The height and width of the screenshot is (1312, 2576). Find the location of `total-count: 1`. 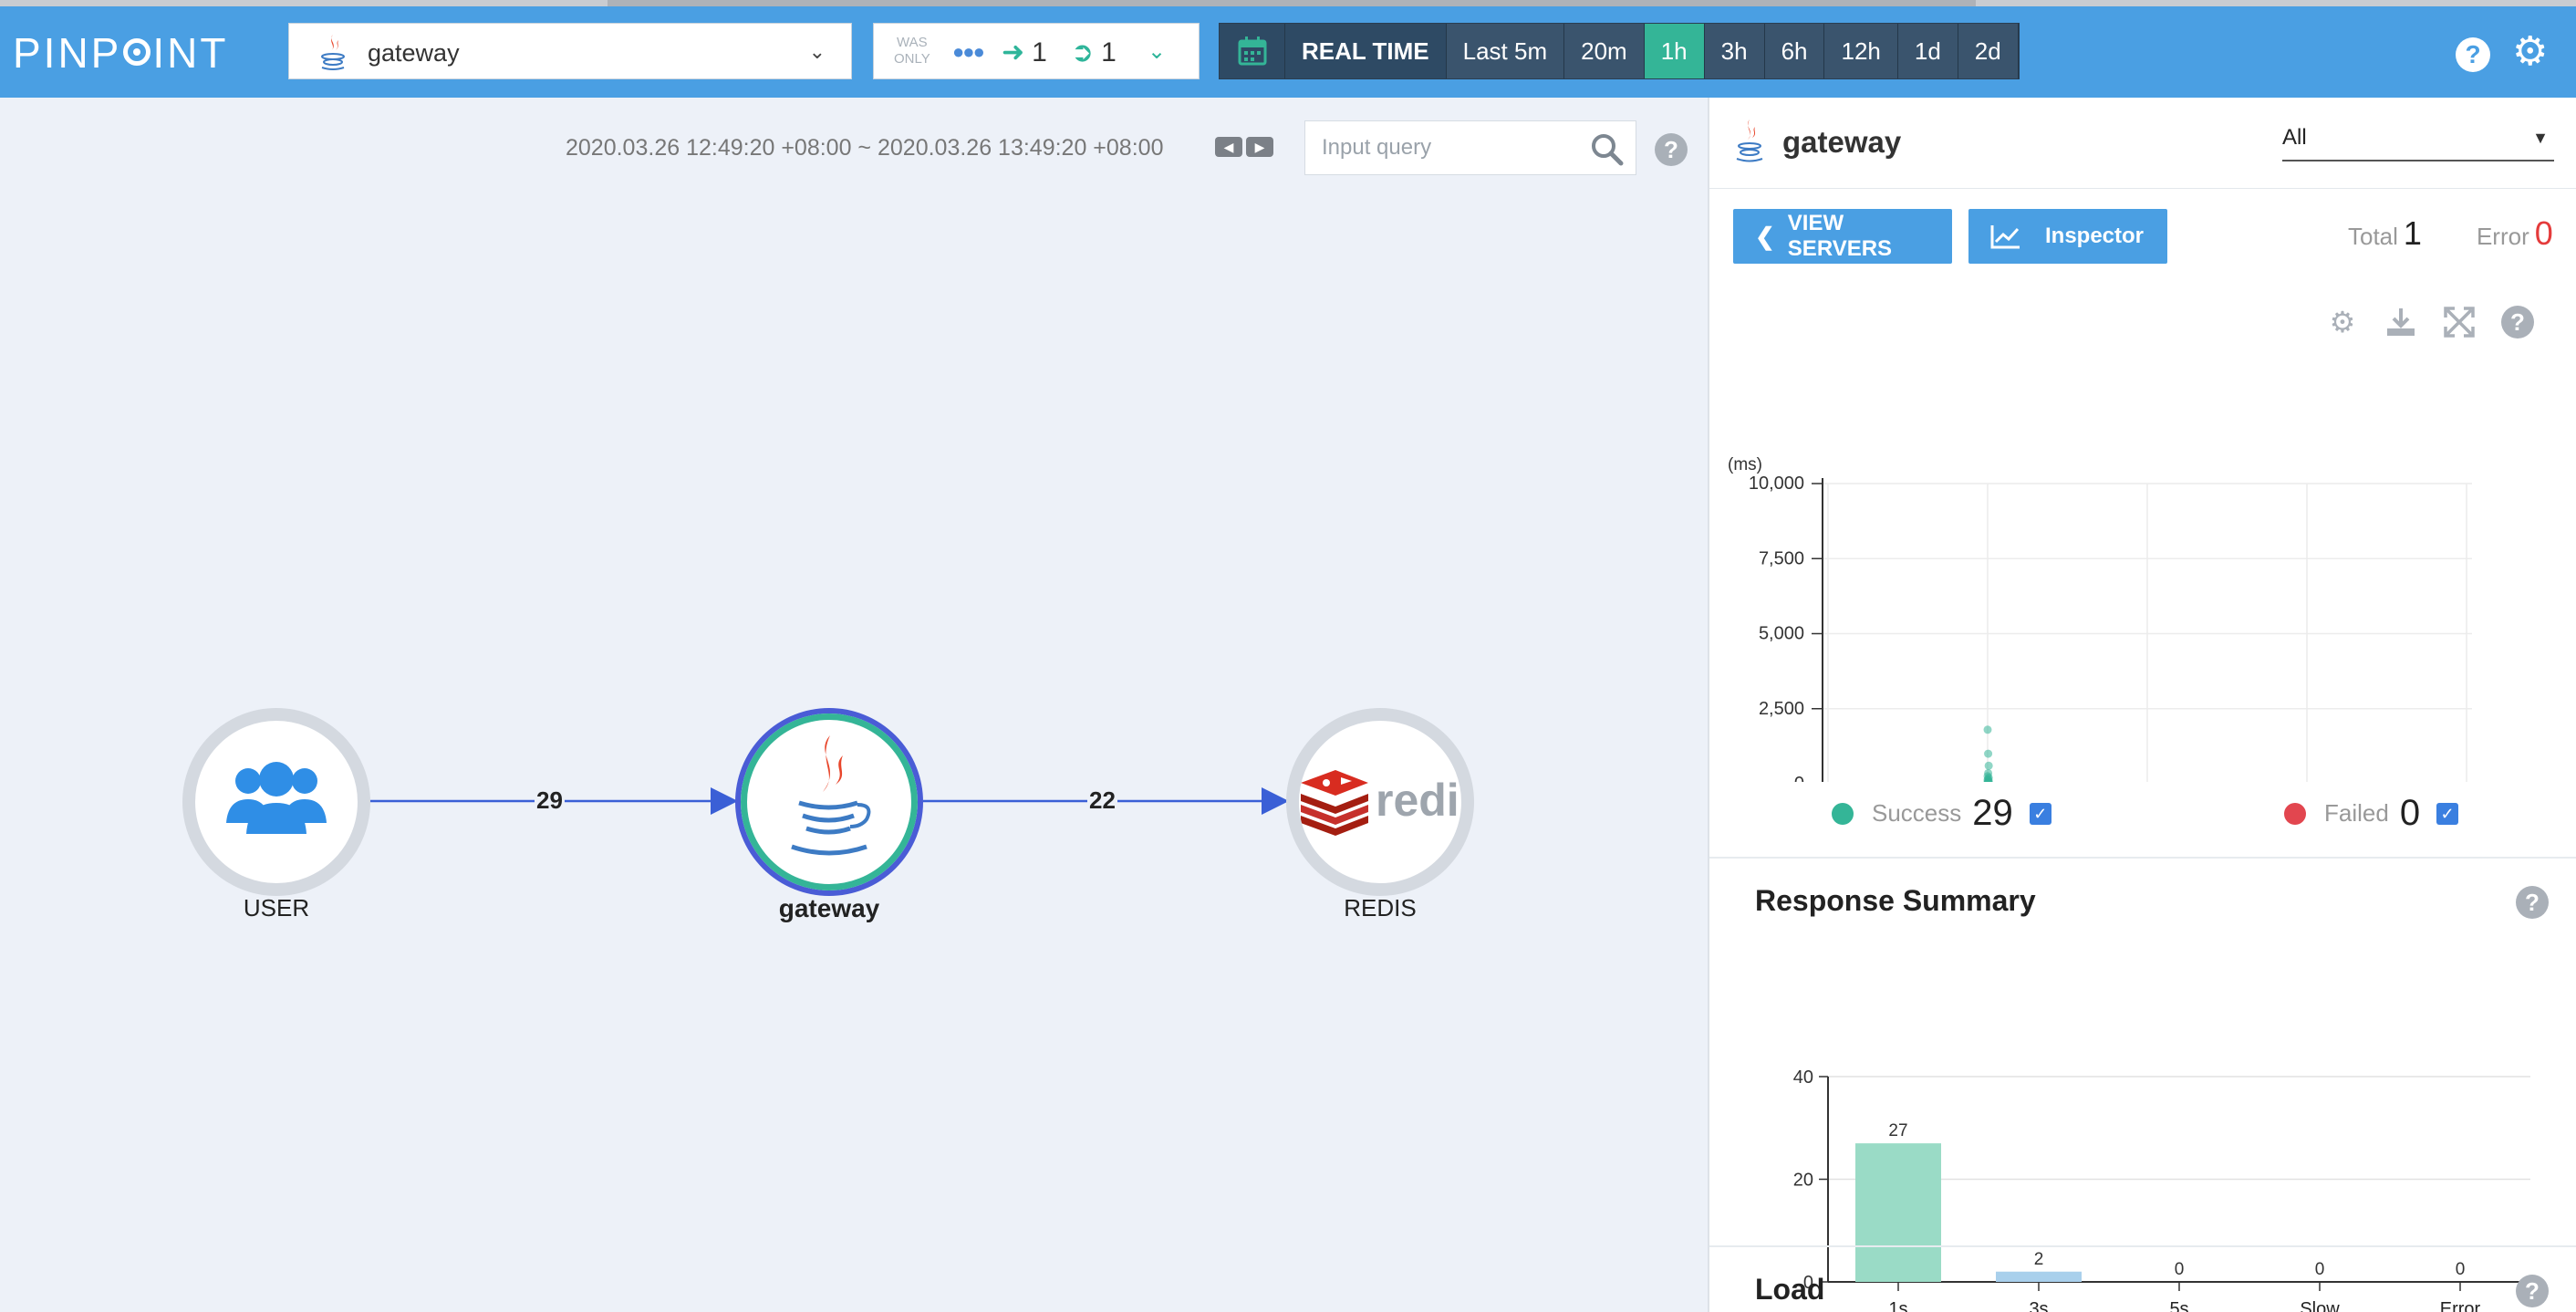

total-count: 1 is located at coordinates (2412, 233).